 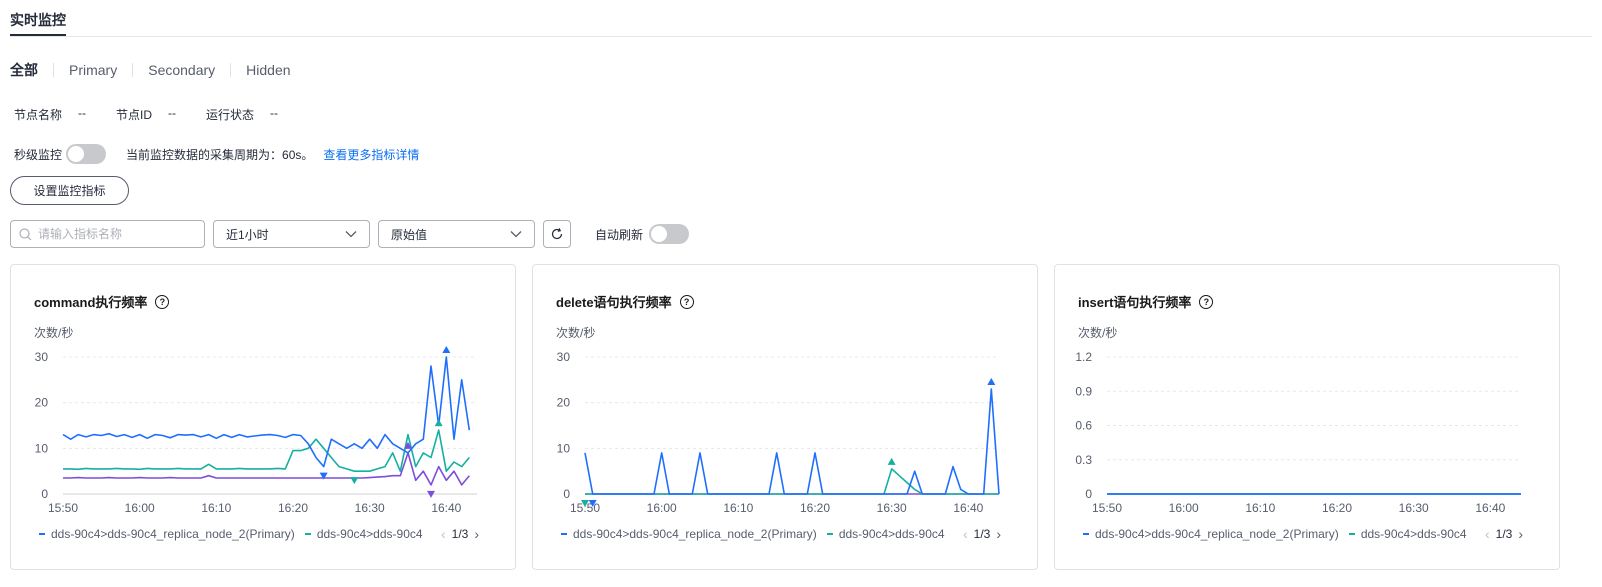 What do you see at coordinates (25, 233) in the screenshot?
I see `search-icon` at bounding box center [25, 233].